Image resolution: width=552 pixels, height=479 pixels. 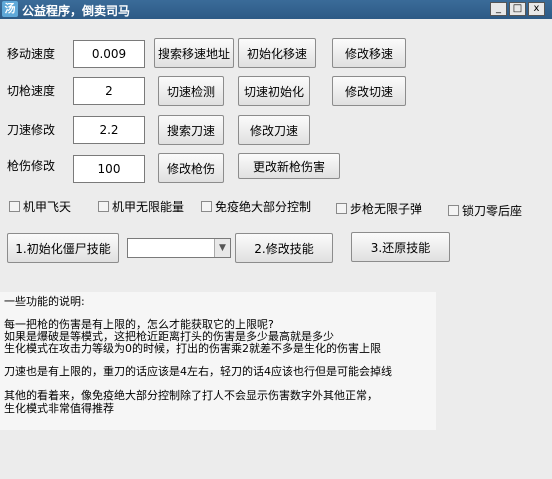 What do you see at coordinates (386, 209) in the screenshot?
I see `checkbox-label: 步枪无限子弹` at bounding box center [386, 209].